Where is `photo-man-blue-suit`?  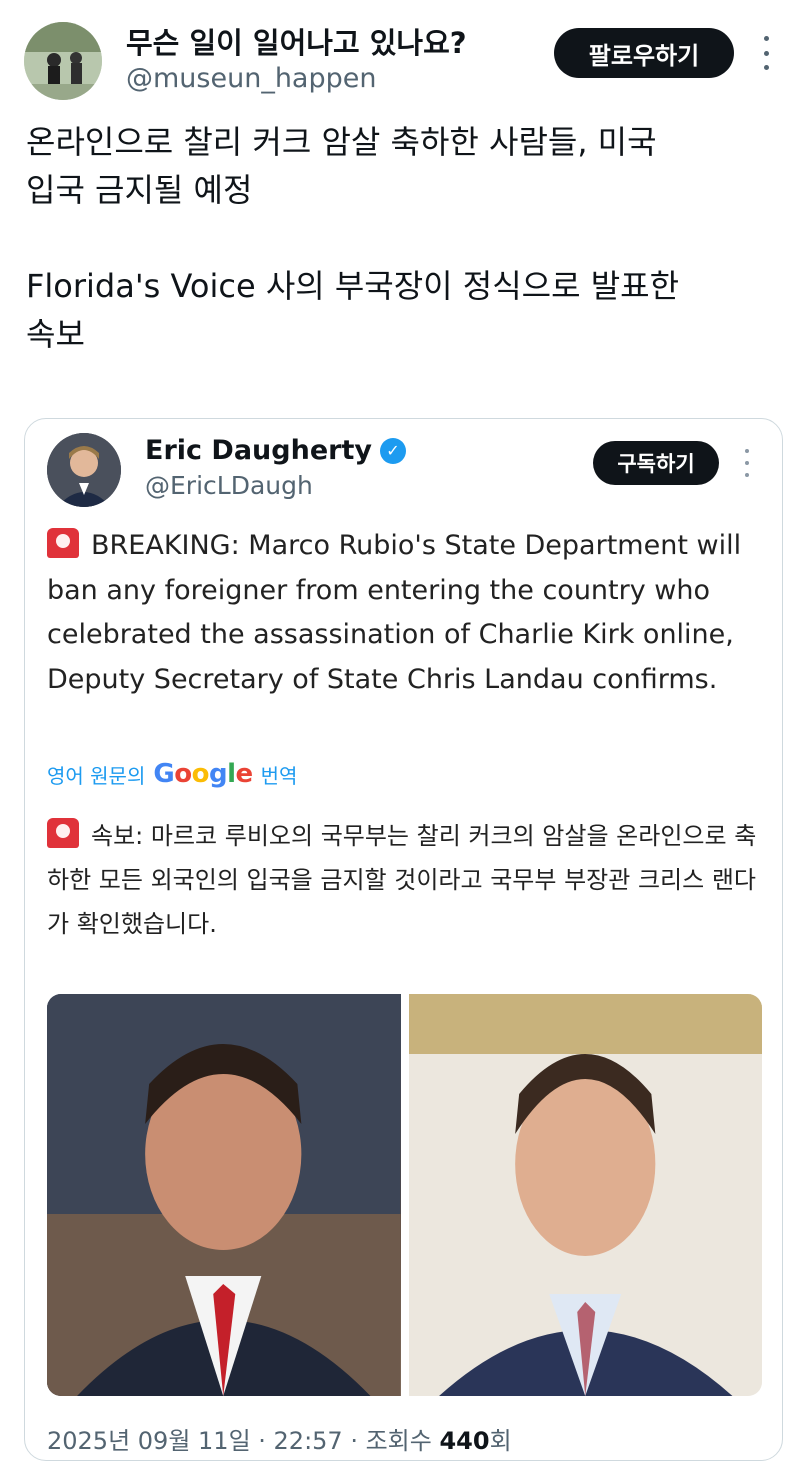 photo-man-blue-suit is located at coordinates (585, 1195).